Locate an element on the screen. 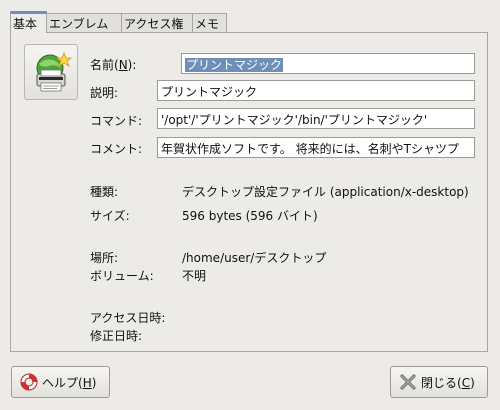  tab-emblems: エンブレム is located at coordinates (84, 23).